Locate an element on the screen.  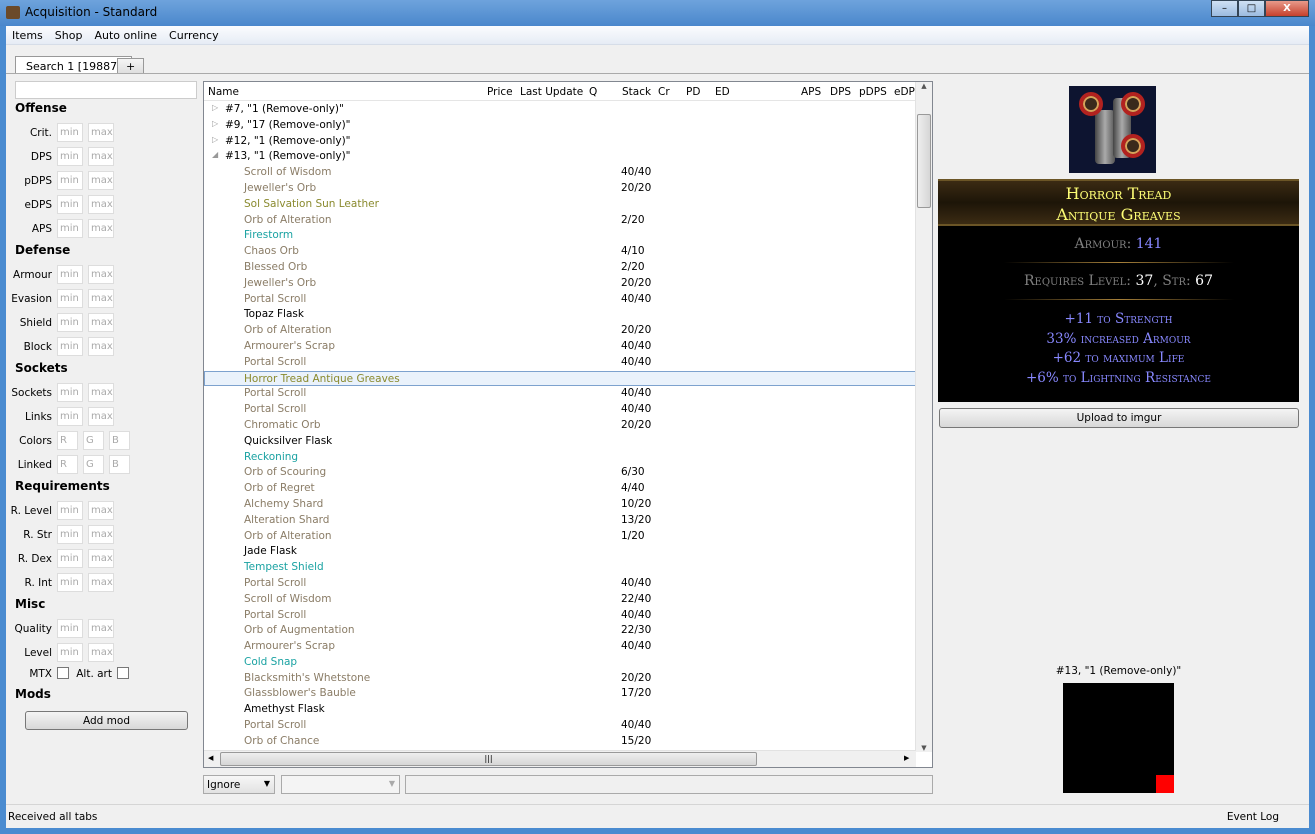
scroll-up-icon: ▲ is located at coordinates (924, 86).